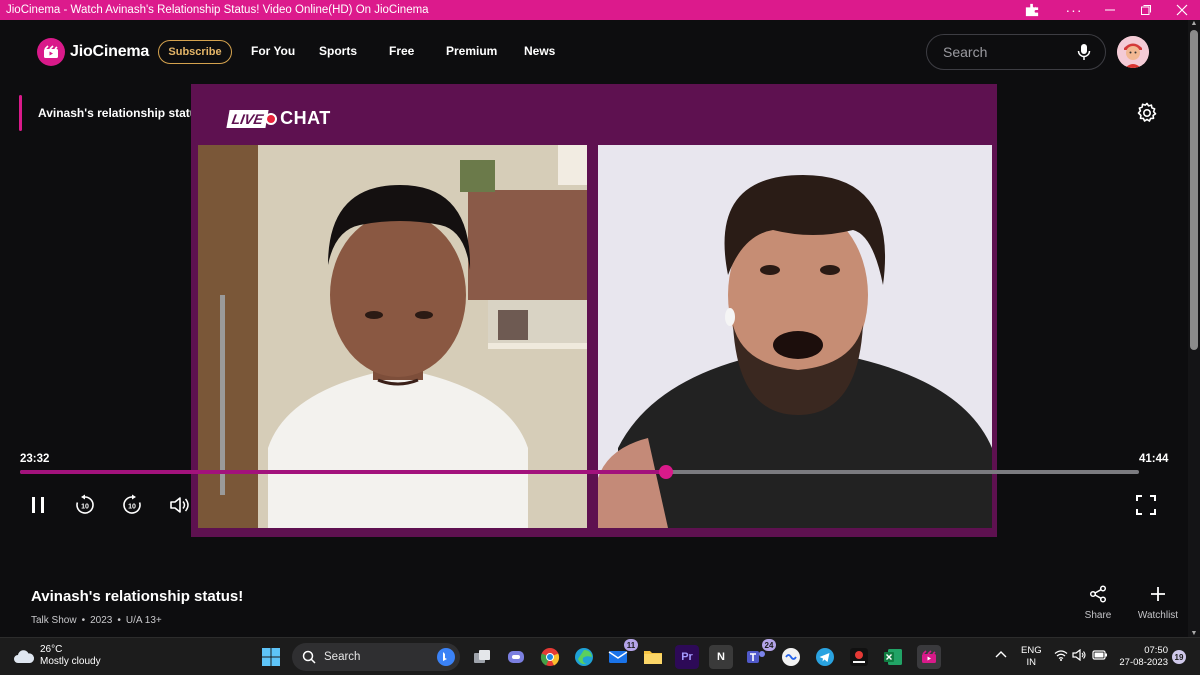 The width and height of the screenshot is (1200, 675). I want to click on page-scrollbar: ▲ ▼, so click(1194, 328).